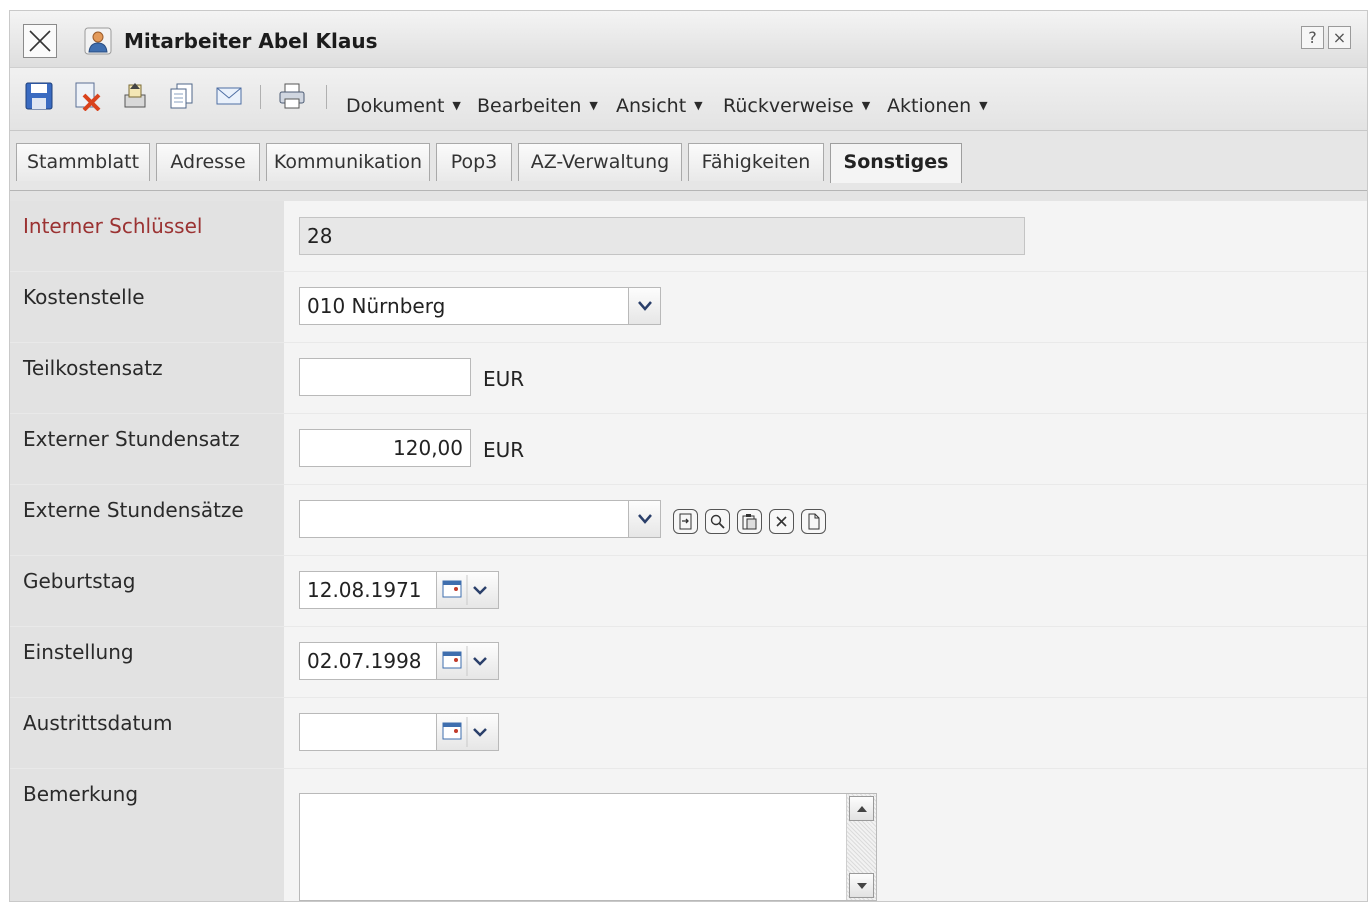  What do you see at coordinates (504, 379) in the screenshot?
I see `teilkostensatz-unit: EUR` at bounding box center [504, 379].